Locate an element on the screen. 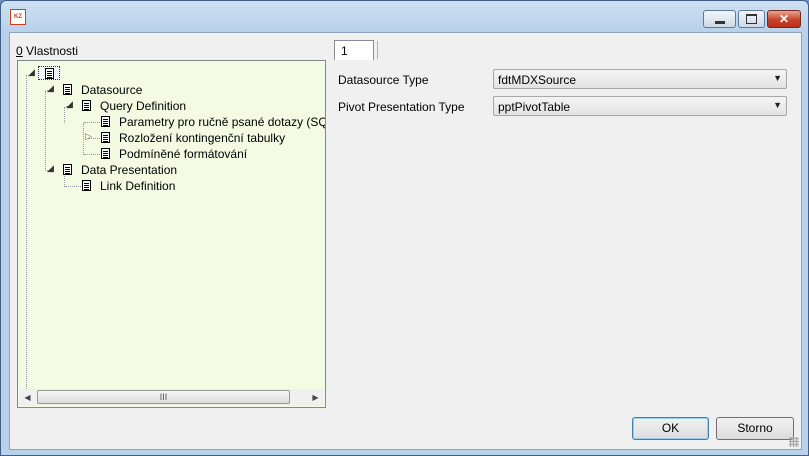 This screenshot has width=809, height=456. tab-divider is located at coordinates (377, 50).